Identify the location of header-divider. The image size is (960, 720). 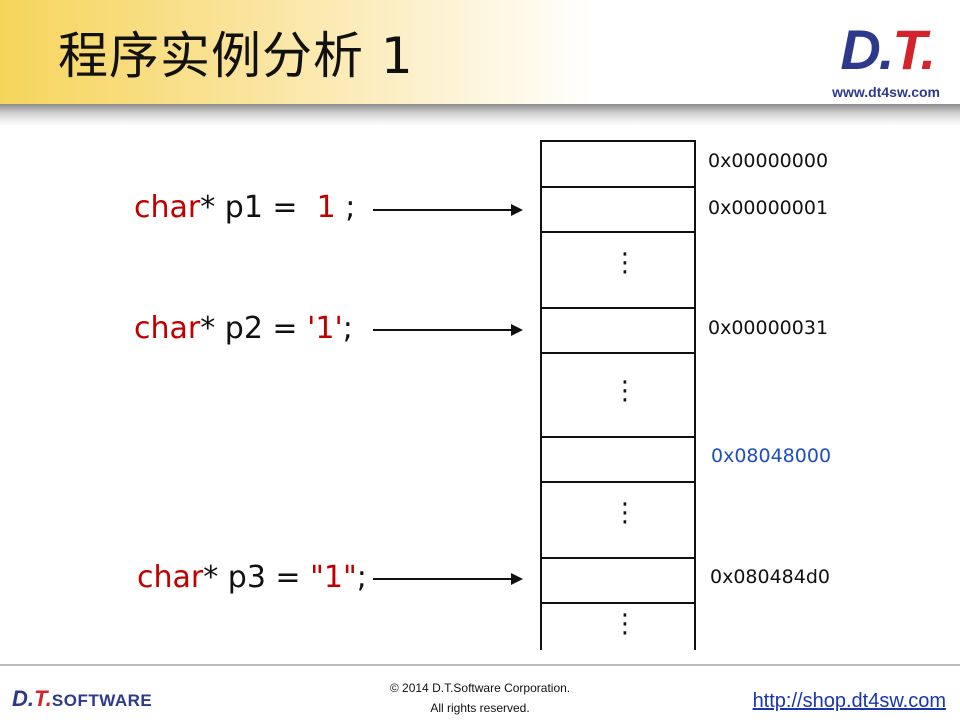
(480, 115).